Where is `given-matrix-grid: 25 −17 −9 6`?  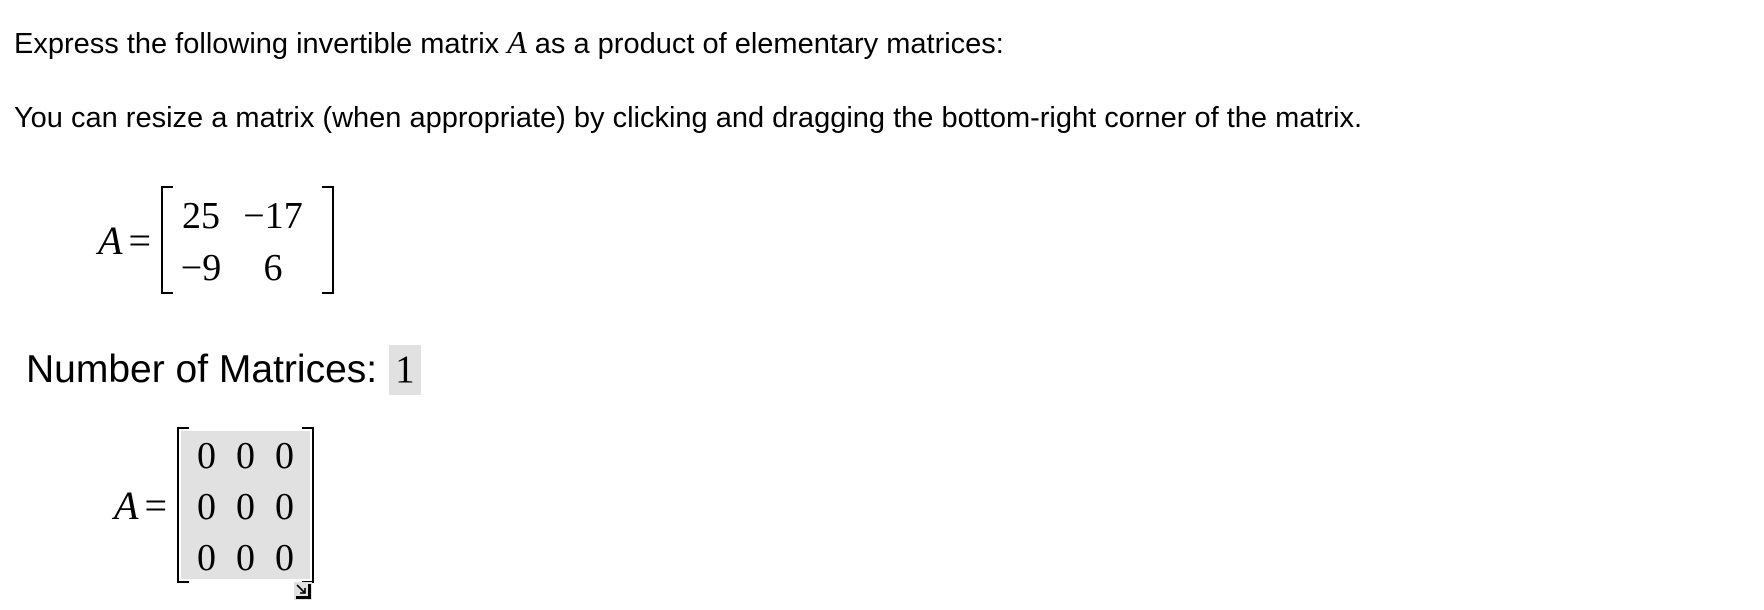 given-matrix-grid: 25 −17 −9 6 is located at coordinates (245, 242).